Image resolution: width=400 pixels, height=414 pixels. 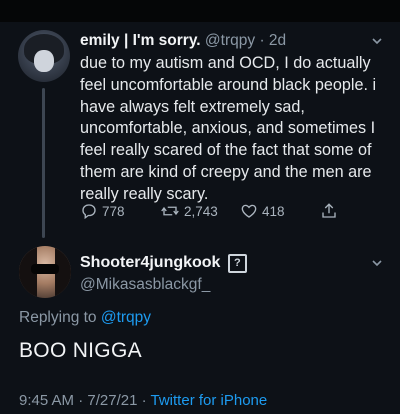 What do you see at coordinates (47, 400) in the screenshot?
I see `tweet-time: 9:45 AM` at bounding box center [47, 400].